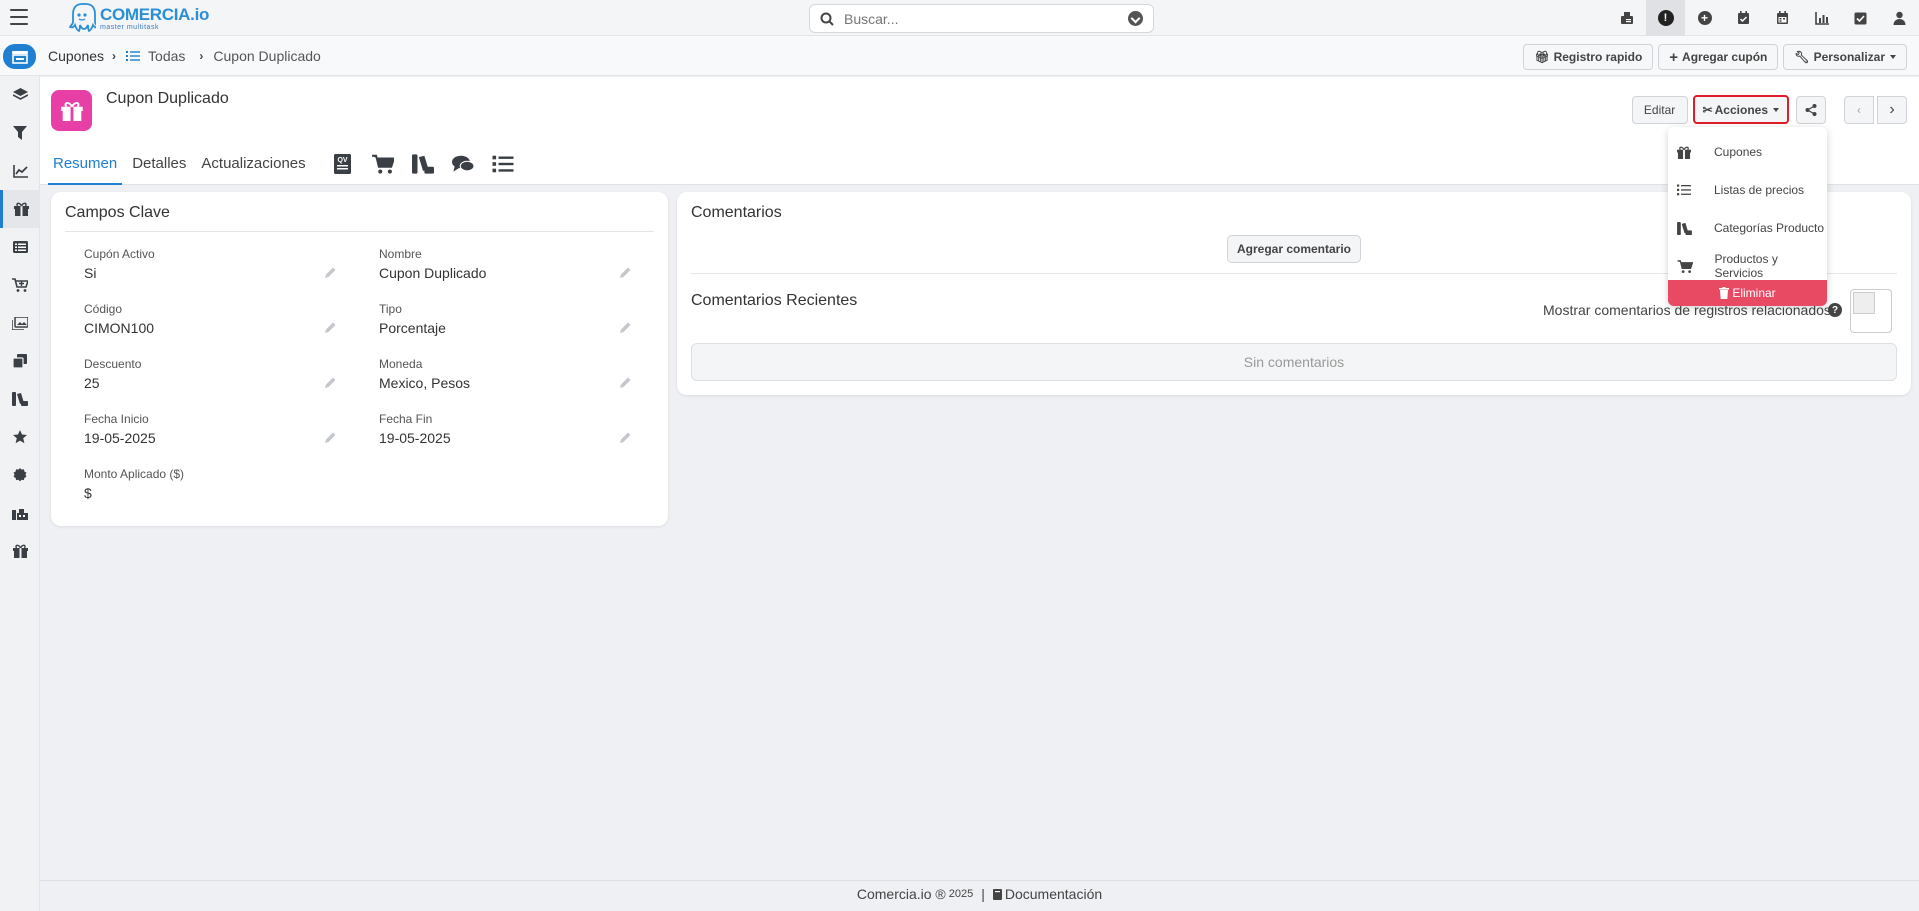 The image size is (1919, 911). I want to click on add-coupon-label: Agregar cupón, so click(1725, 57).